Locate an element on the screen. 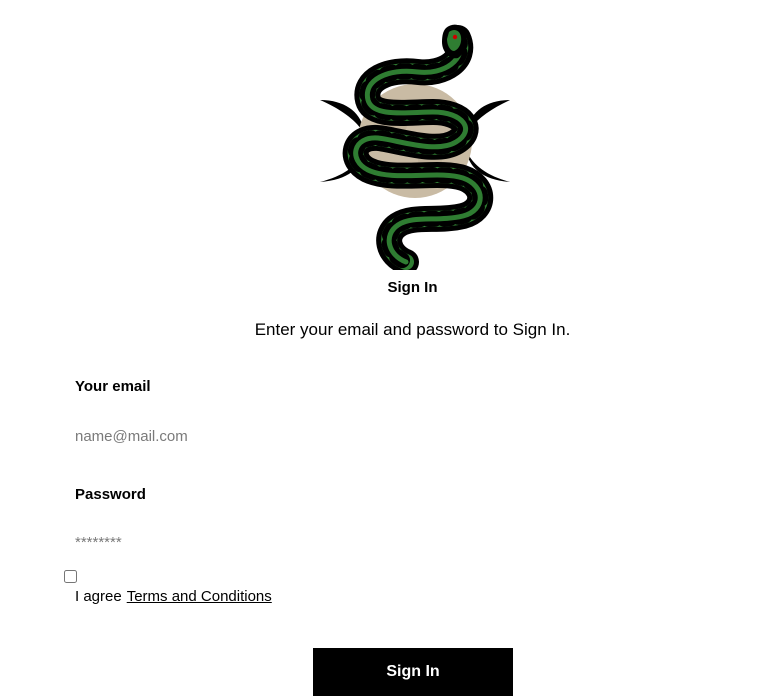  email-field is located at coordinates (375, 436).